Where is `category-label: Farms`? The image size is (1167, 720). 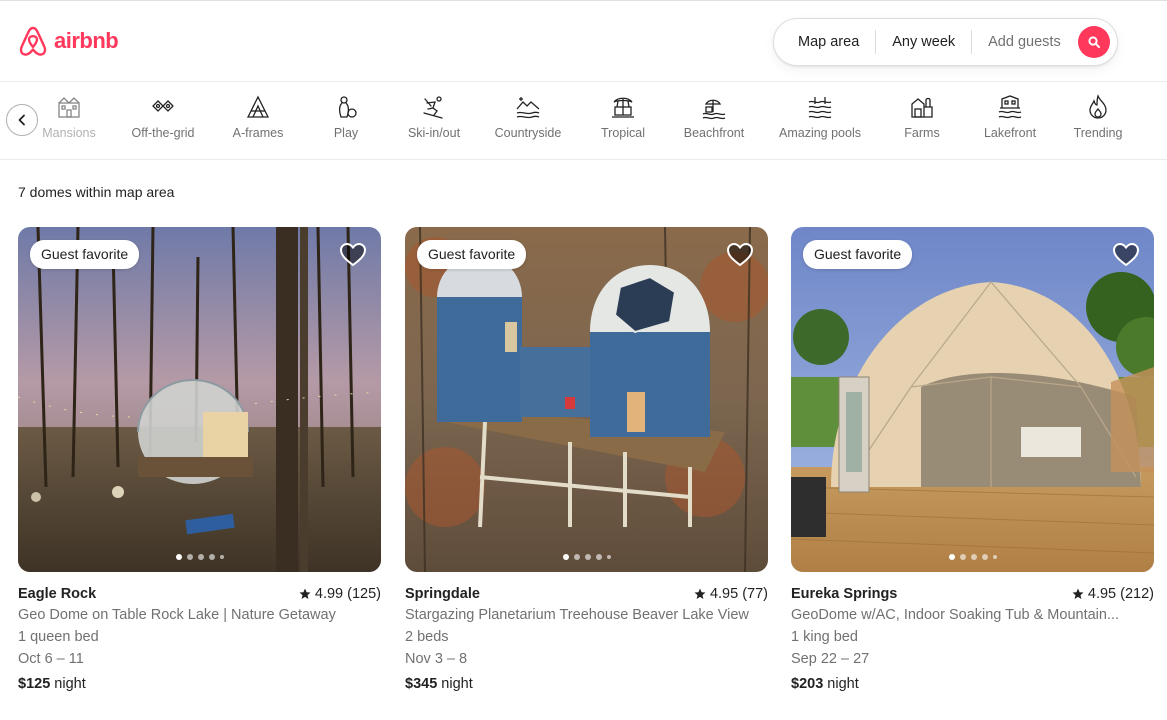 category-label: Farms is located at coordinates (922, 133).